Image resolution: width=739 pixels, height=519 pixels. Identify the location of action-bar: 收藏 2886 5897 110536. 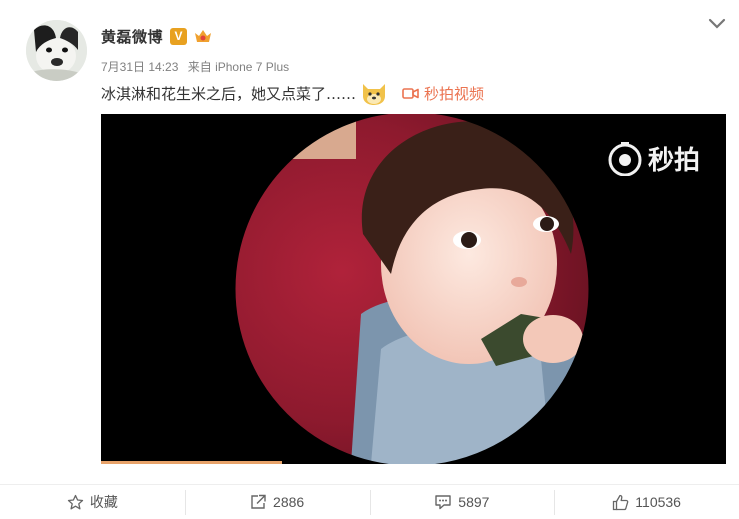
(369, 501).